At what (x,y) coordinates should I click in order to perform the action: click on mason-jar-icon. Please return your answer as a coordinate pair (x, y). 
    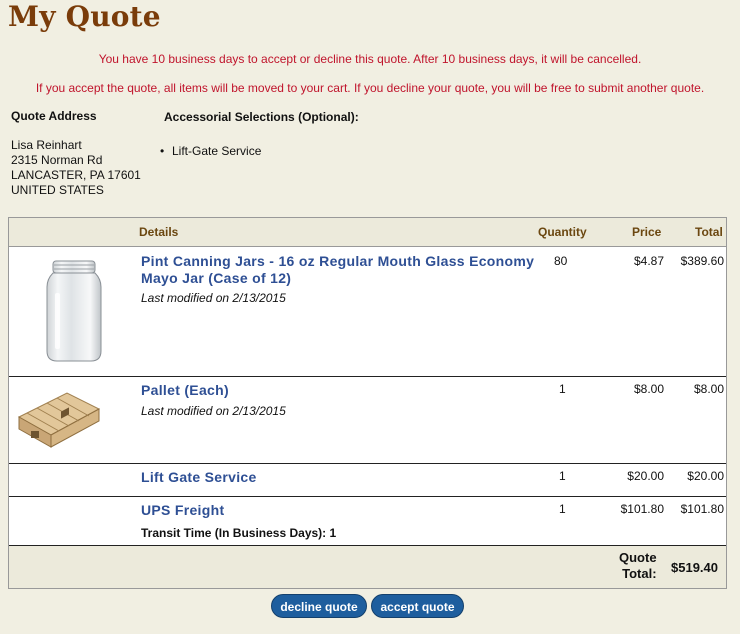
    Looking at the image, I should click on (74, 312).